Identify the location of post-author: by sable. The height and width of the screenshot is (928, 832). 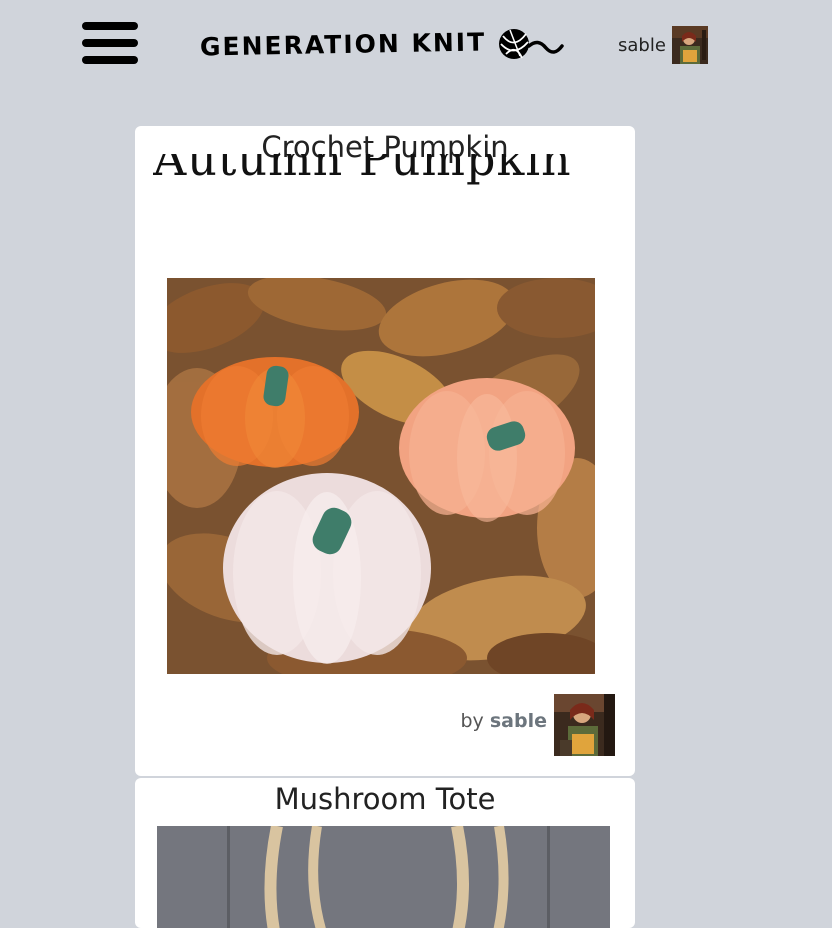
(504, 721).